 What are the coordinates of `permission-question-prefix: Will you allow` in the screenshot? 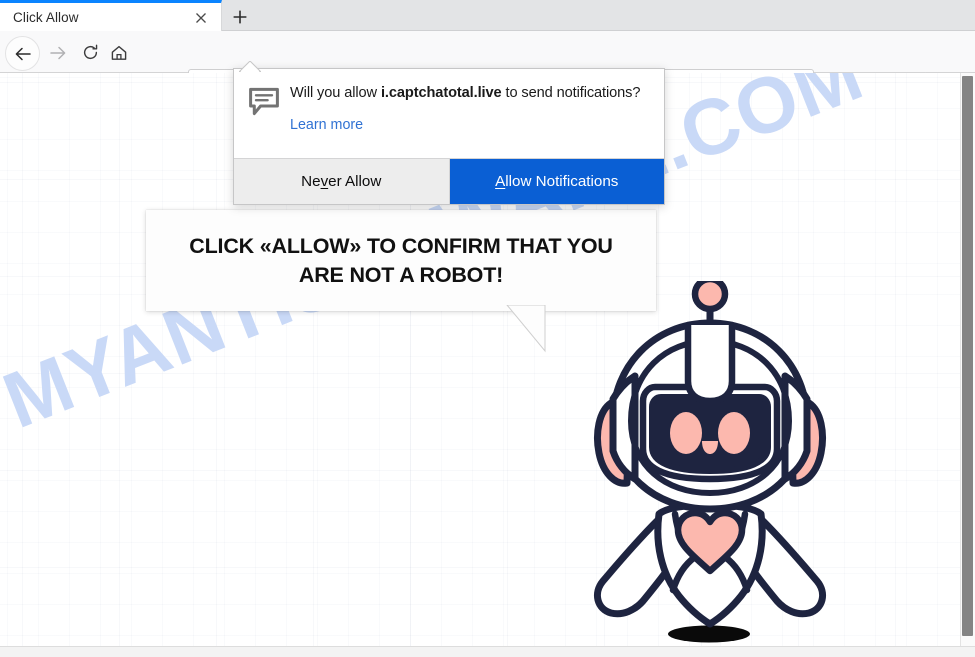 It's located at (335, 93).